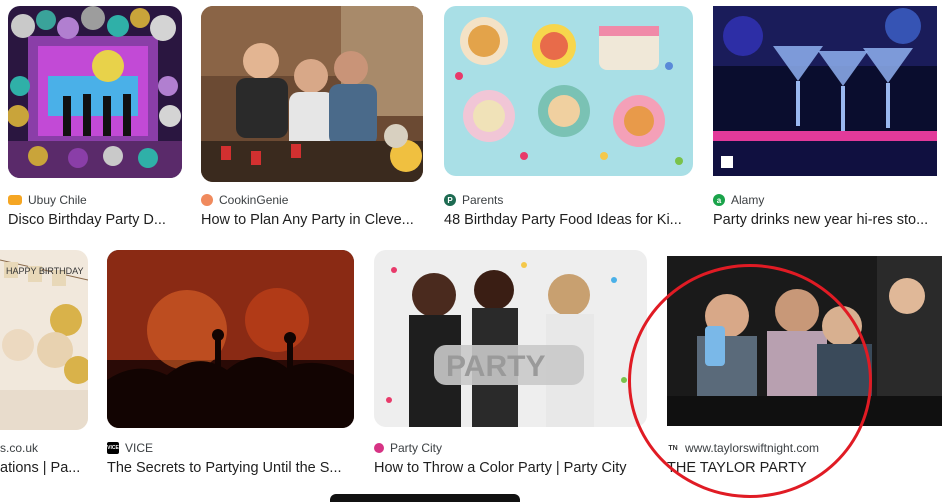 The width and height of the screenshot is (951, 502). I want to click on alamy-logo-icon: a, so click(719, 200).